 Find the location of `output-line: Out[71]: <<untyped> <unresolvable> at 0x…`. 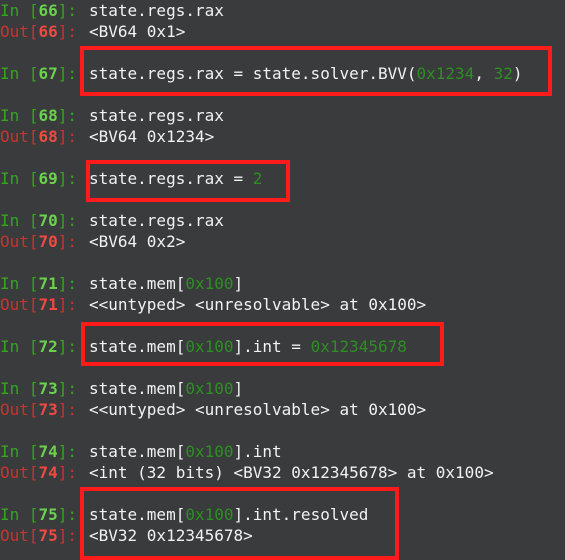

output-line: Out[71]: <<untyped> <unresolvable> at 0x… is located at coordinates (213, 304).